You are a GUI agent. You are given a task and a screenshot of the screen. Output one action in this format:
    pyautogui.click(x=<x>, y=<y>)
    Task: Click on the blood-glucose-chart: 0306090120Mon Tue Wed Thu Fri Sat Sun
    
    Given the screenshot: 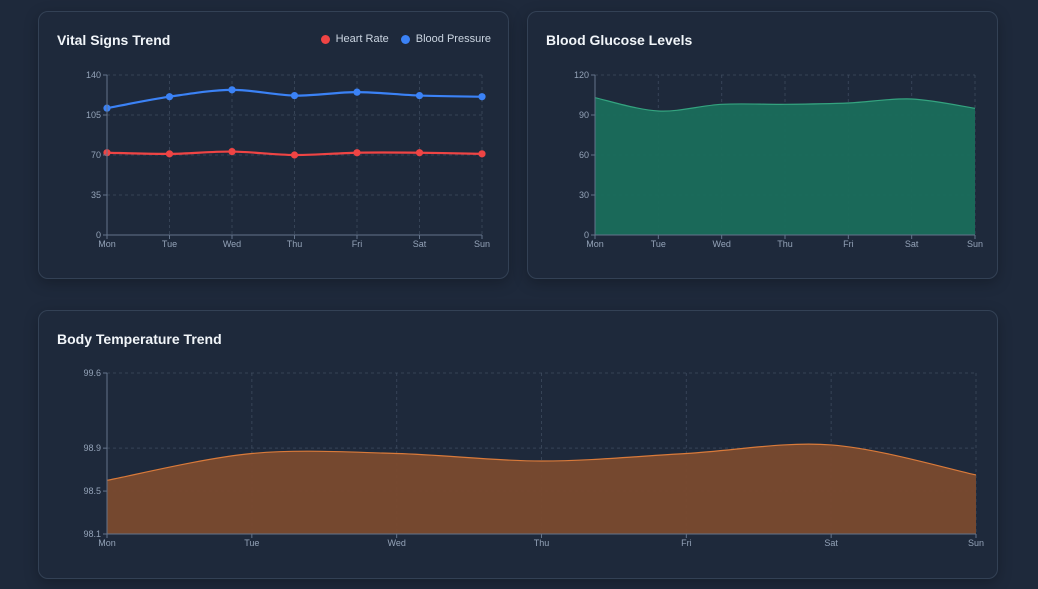 What is the action you would take?
    pyautogui.click(x=778, y=159)
    